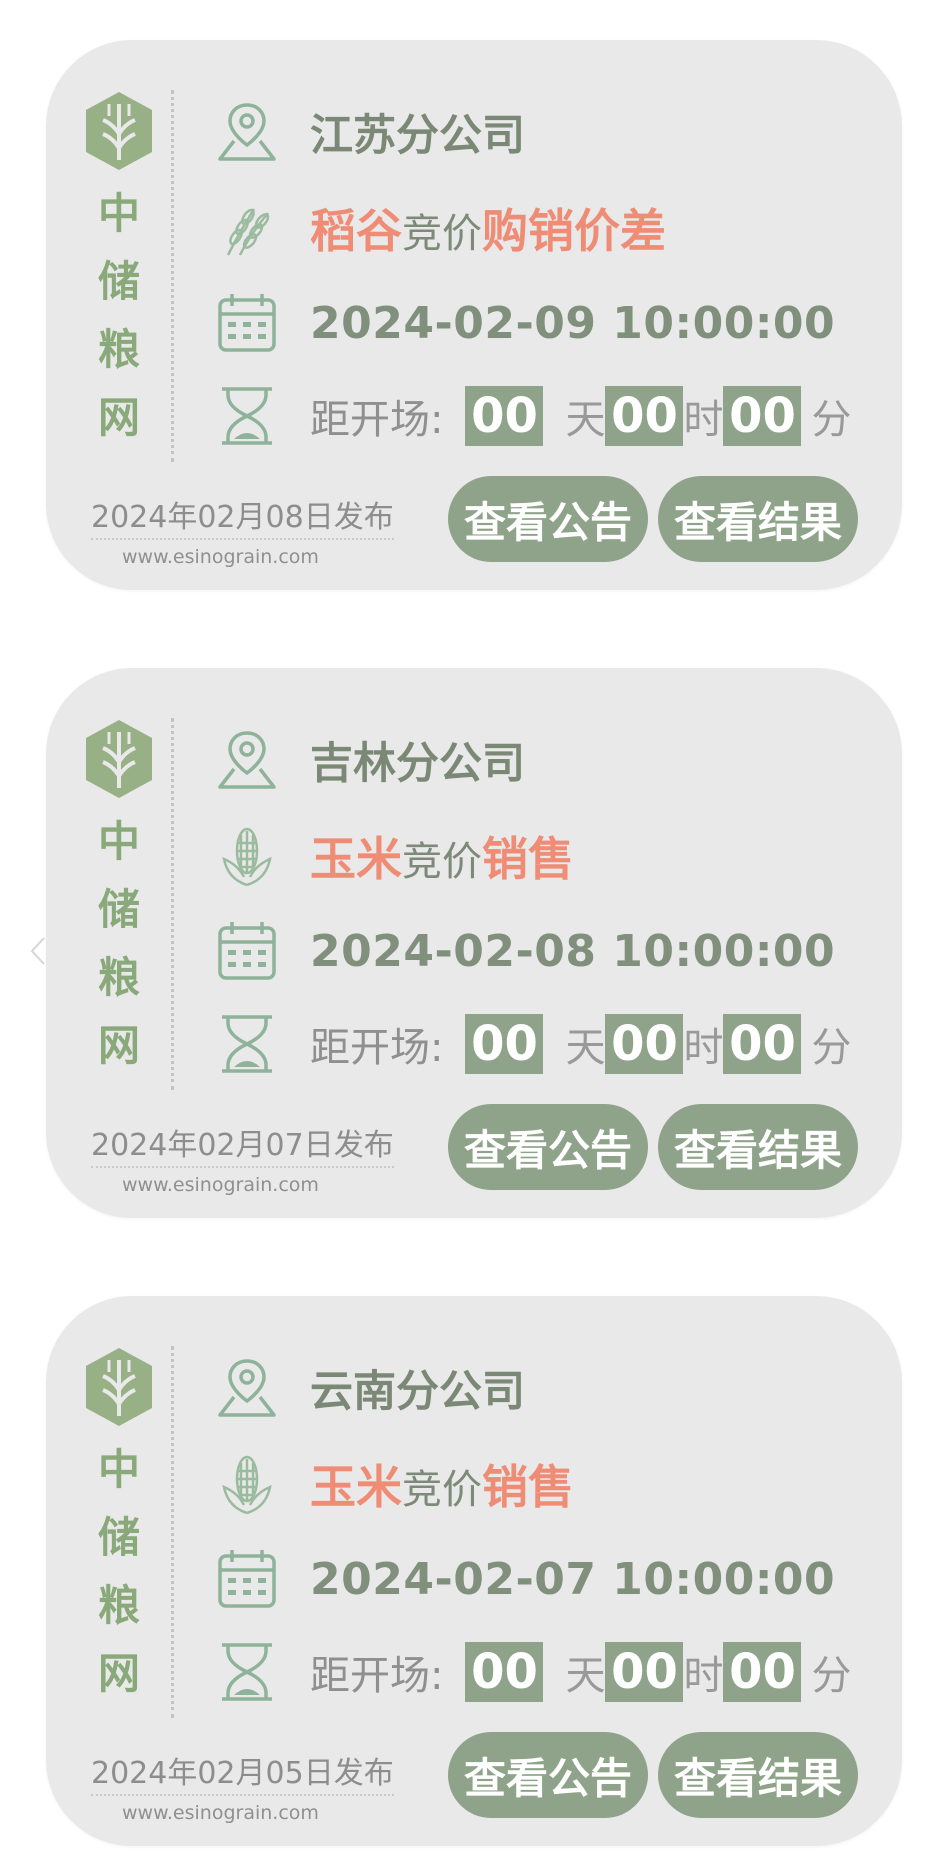  I want to click on company-name: 云南分公司, so click(417, 1392).